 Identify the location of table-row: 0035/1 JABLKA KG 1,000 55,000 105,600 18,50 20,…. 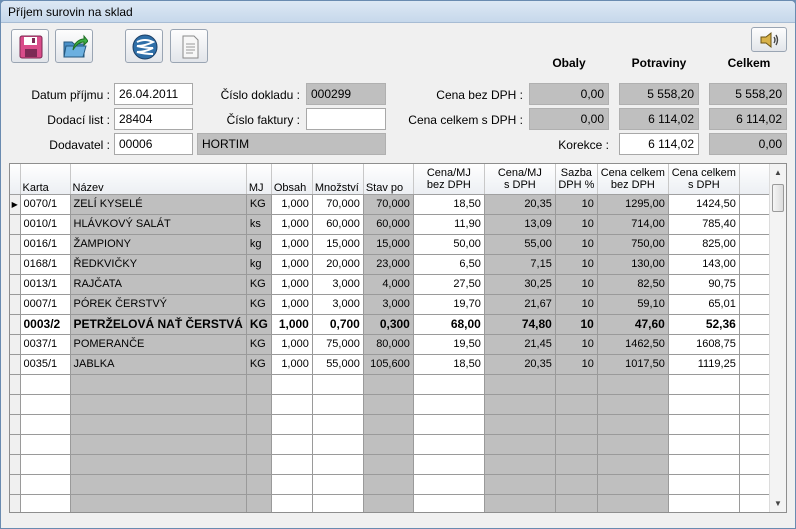
(397, 364).